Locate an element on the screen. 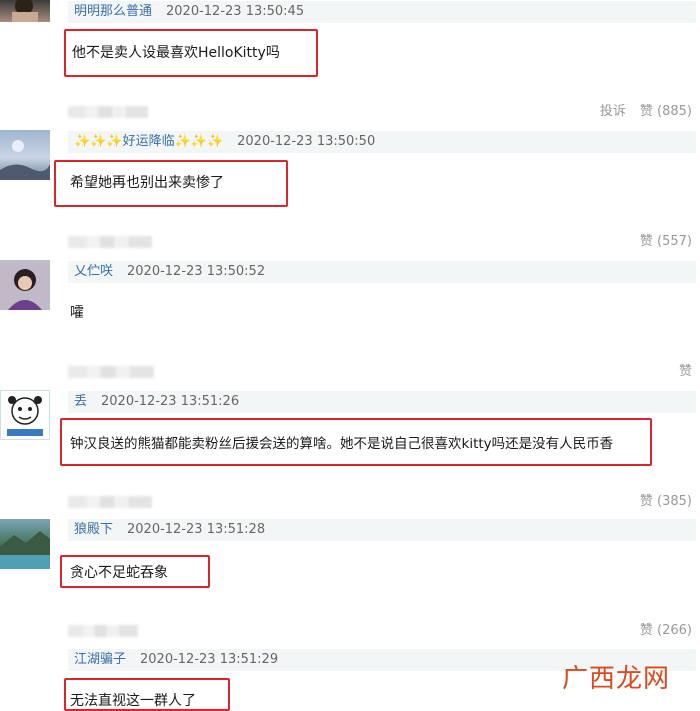  timestamp: 2020-12-23 13:51:28 is located at coordinates (196, 529).